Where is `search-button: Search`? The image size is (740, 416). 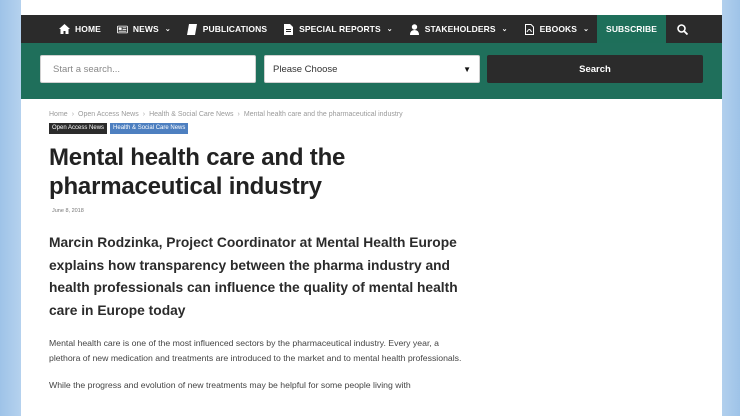 search-button: Search is located at coordinates (595, 69).